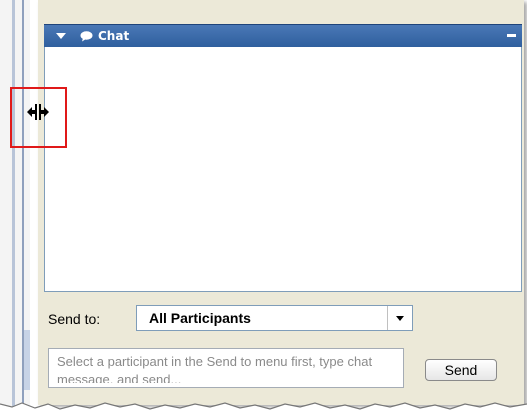  Describe the element at coordinates (511, 35) in the screenshot. I see `minimize-icon` at that location.